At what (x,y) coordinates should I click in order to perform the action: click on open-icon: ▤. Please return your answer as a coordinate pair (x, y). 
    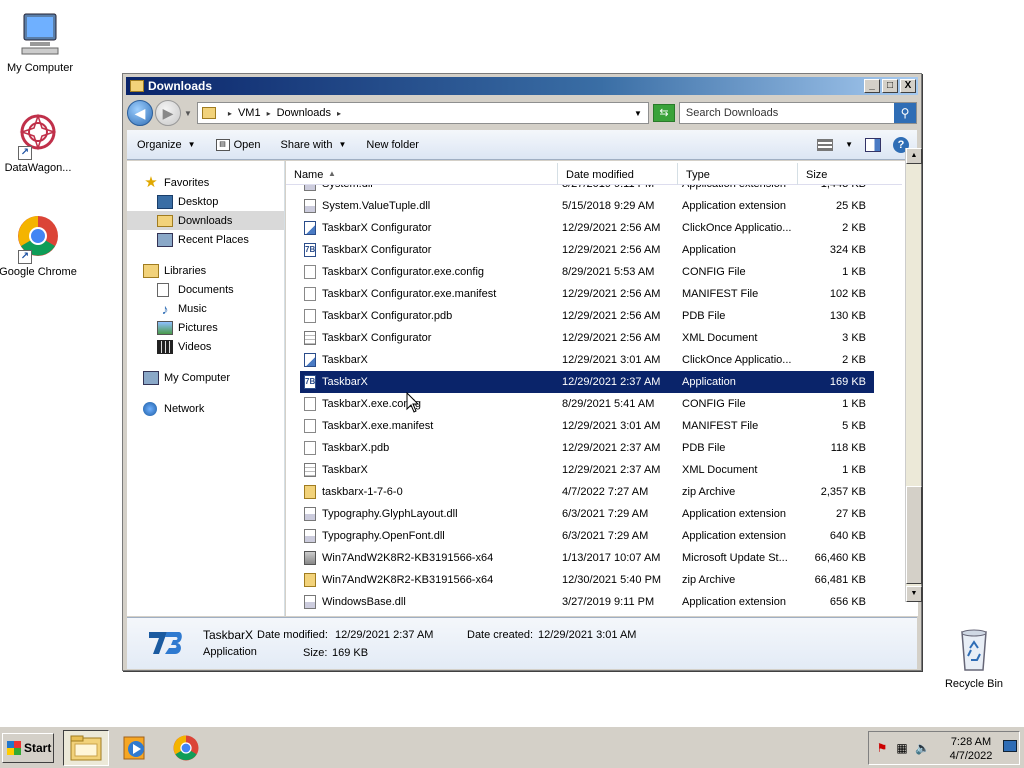
    Looking at the image, I should click on (222, 144).